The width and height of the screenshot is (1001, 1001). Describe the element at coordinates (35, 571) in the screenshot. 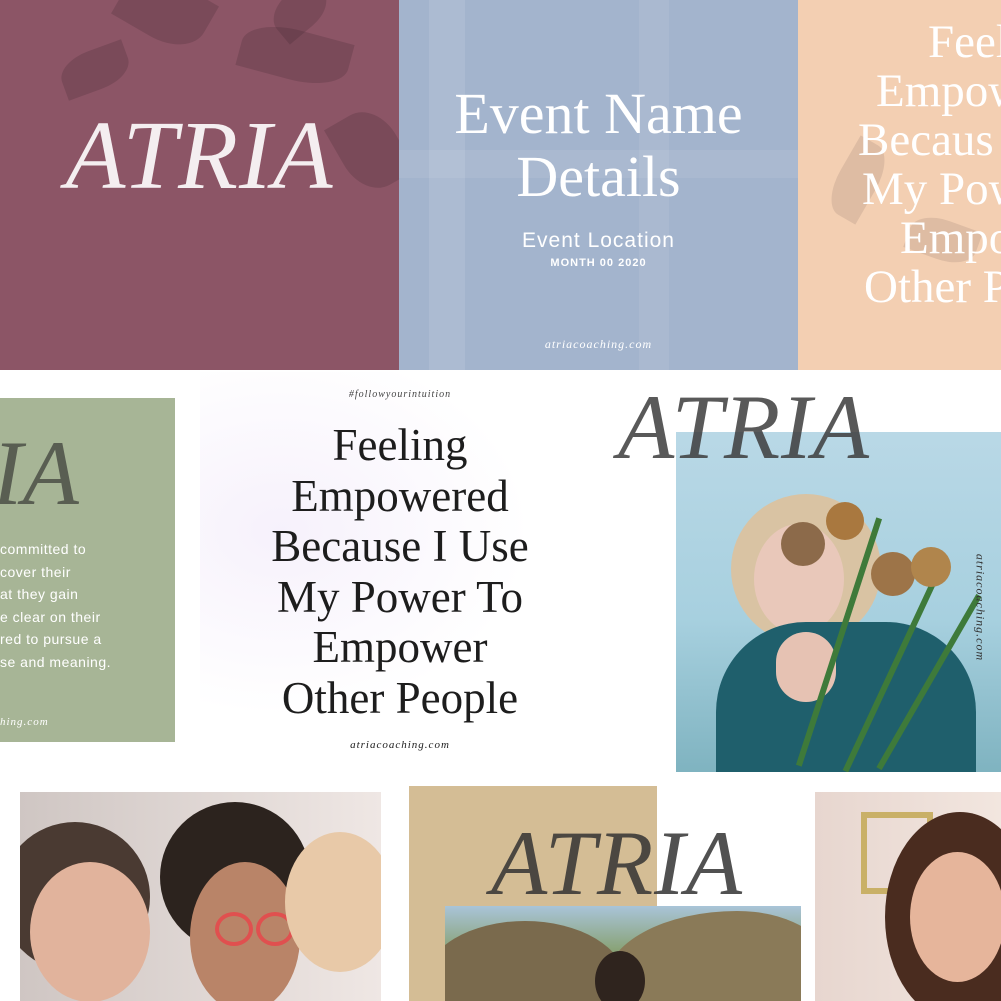

I see `mission-line: cover their` at that location.